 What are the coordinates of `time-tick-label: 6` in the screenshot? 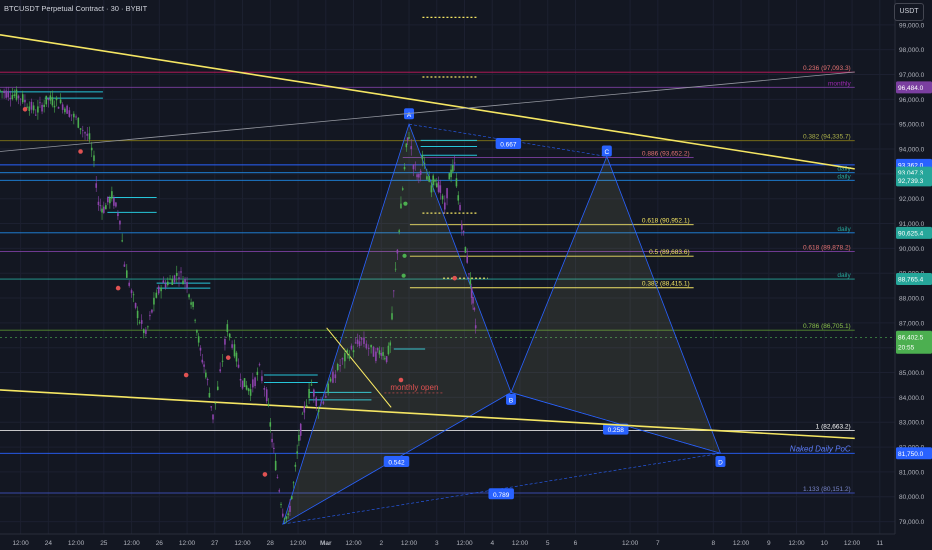 It's located at (576, 543).